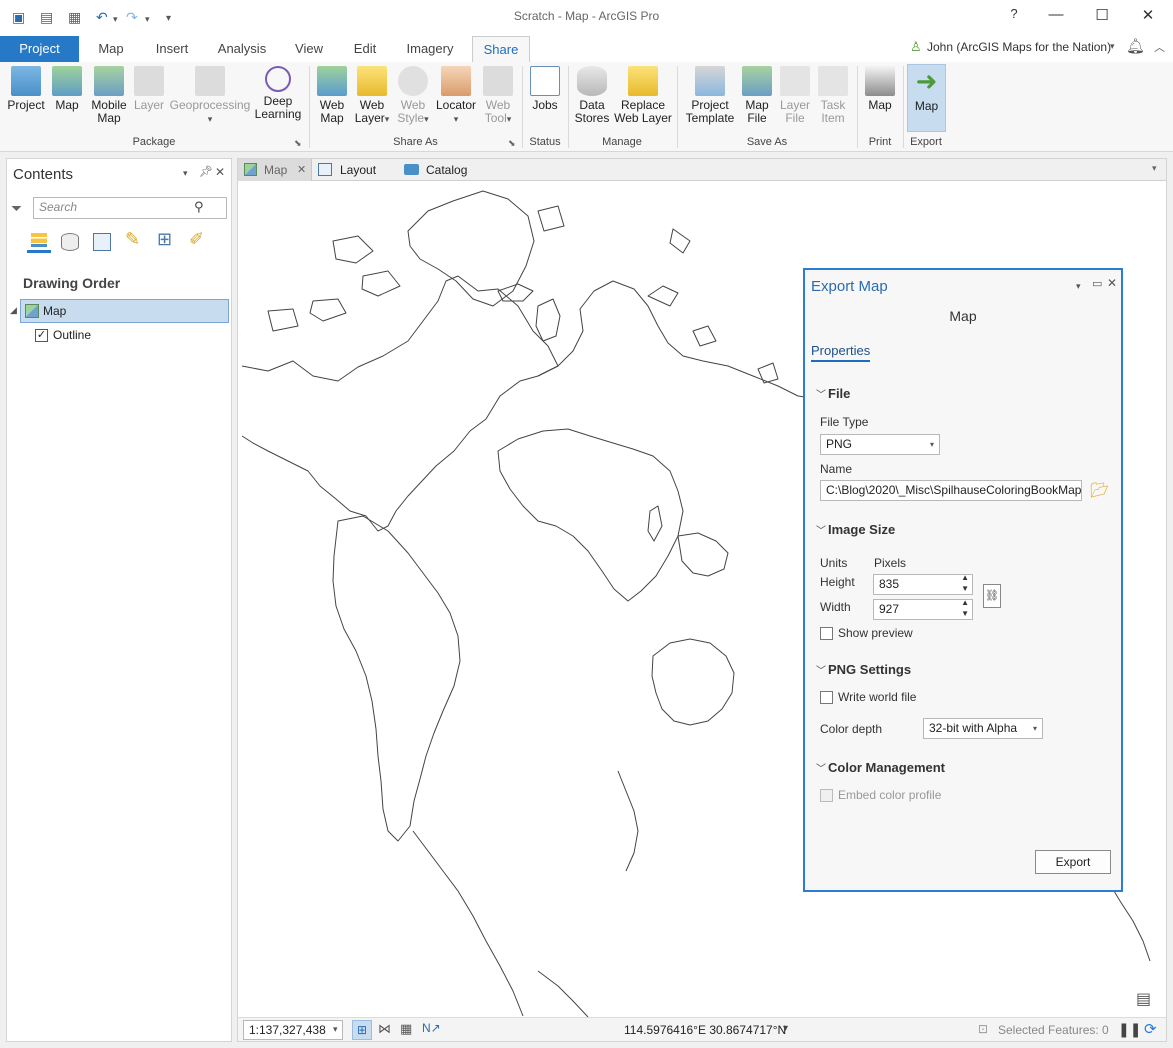  I want to click on lock-aspect-ratio-icon: ⛓︎, so click(992, 596).